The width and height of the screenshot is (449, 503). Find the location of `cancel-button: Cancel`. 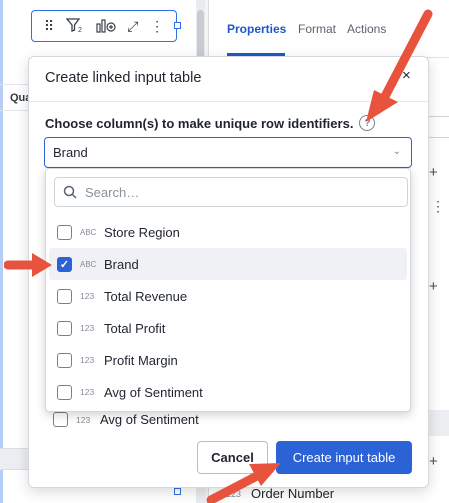

cancel-button: Cancel is located at coordinates (232, 457).